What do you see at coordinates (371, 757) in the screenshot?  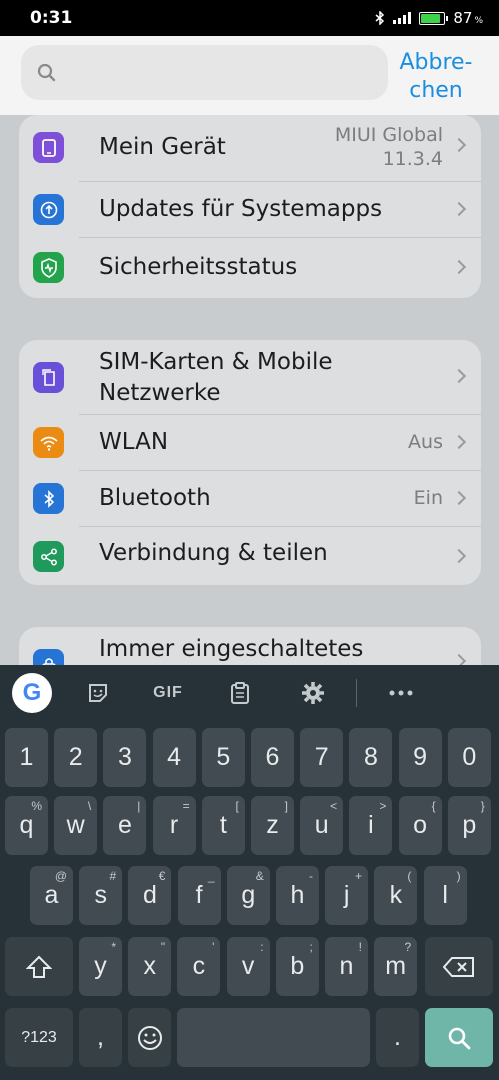 I see `key-8: 8` at bounding box center [371, 757].